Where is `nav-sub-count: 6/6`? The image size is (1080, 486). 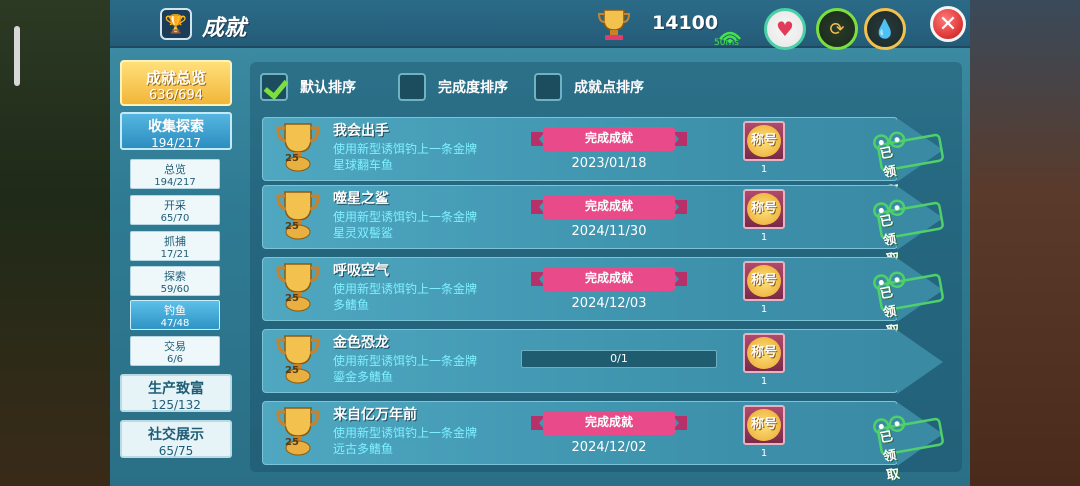
nav-sub-count: 6/6 is located at coordinates (175, 359).